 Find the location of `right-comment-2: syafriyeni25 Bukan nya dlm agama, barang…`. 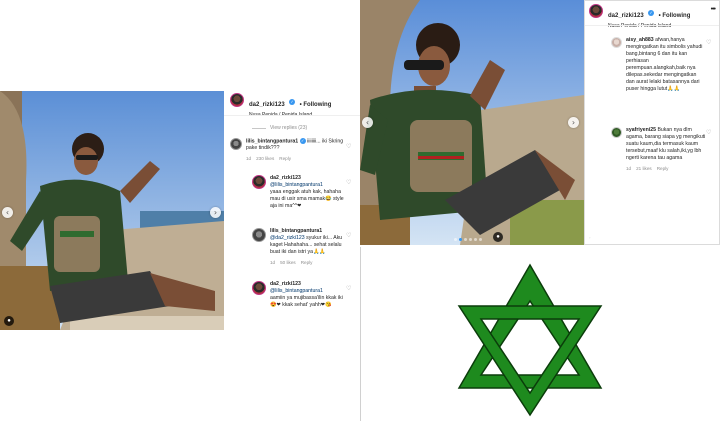

right-comment-2: syafriyeni25 Bukan nya dlm agama, barang… is located at coordinates (658, 149).